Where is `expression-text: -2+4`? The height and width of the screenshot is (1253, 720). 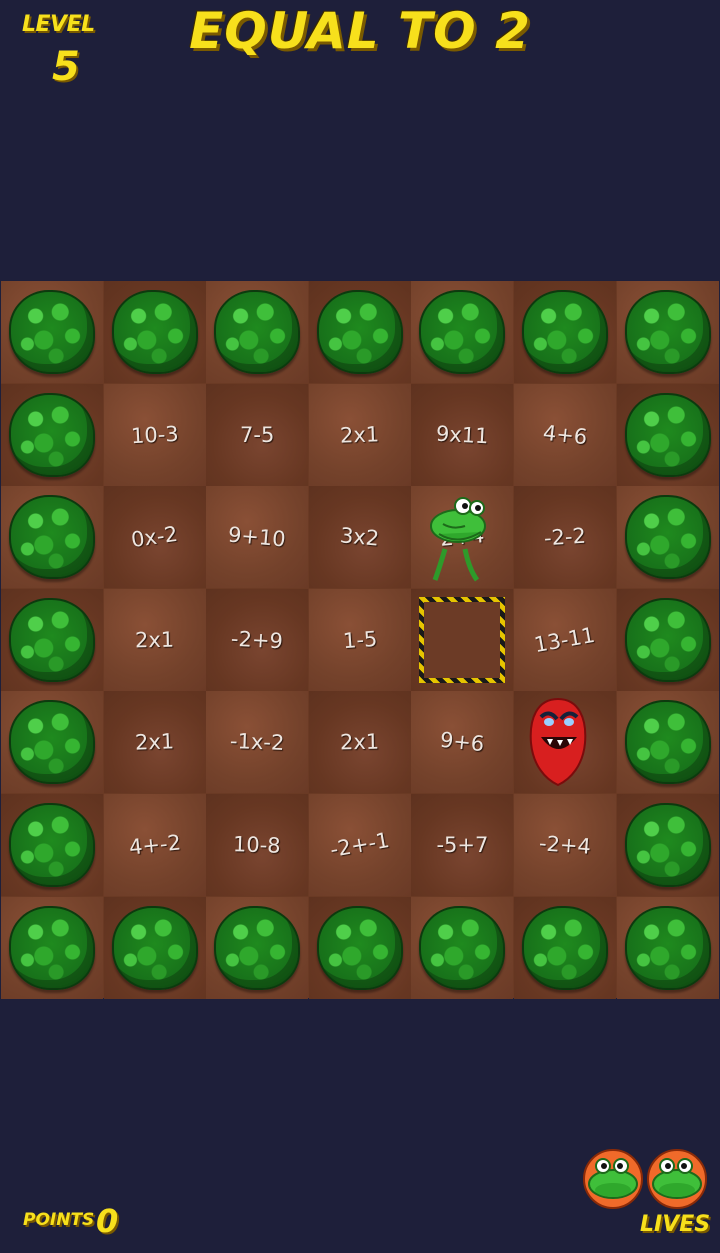 expression-text: -2+4 is located at coordinates (565, 845).